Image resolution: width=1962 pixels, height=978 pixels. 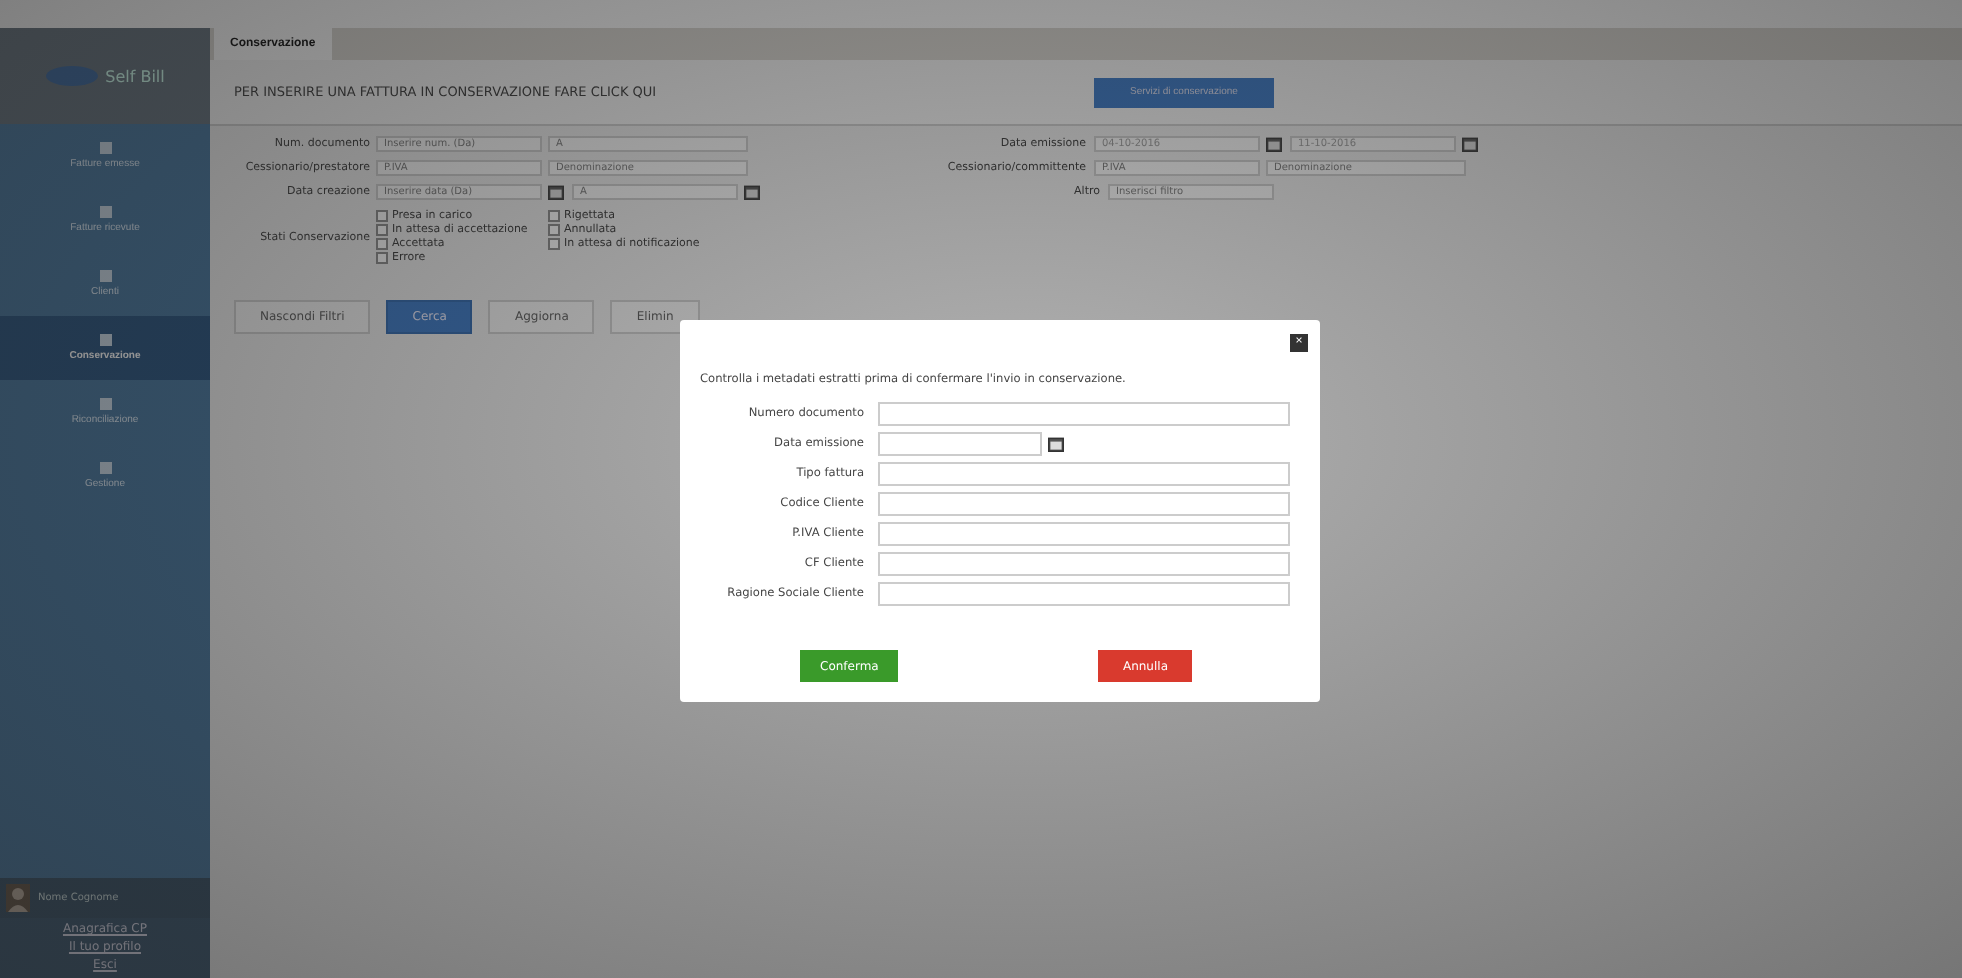 What do you see at coordinates (960, 444) in the screenshot?
I see `date-field` at bounding box center [960, 444].